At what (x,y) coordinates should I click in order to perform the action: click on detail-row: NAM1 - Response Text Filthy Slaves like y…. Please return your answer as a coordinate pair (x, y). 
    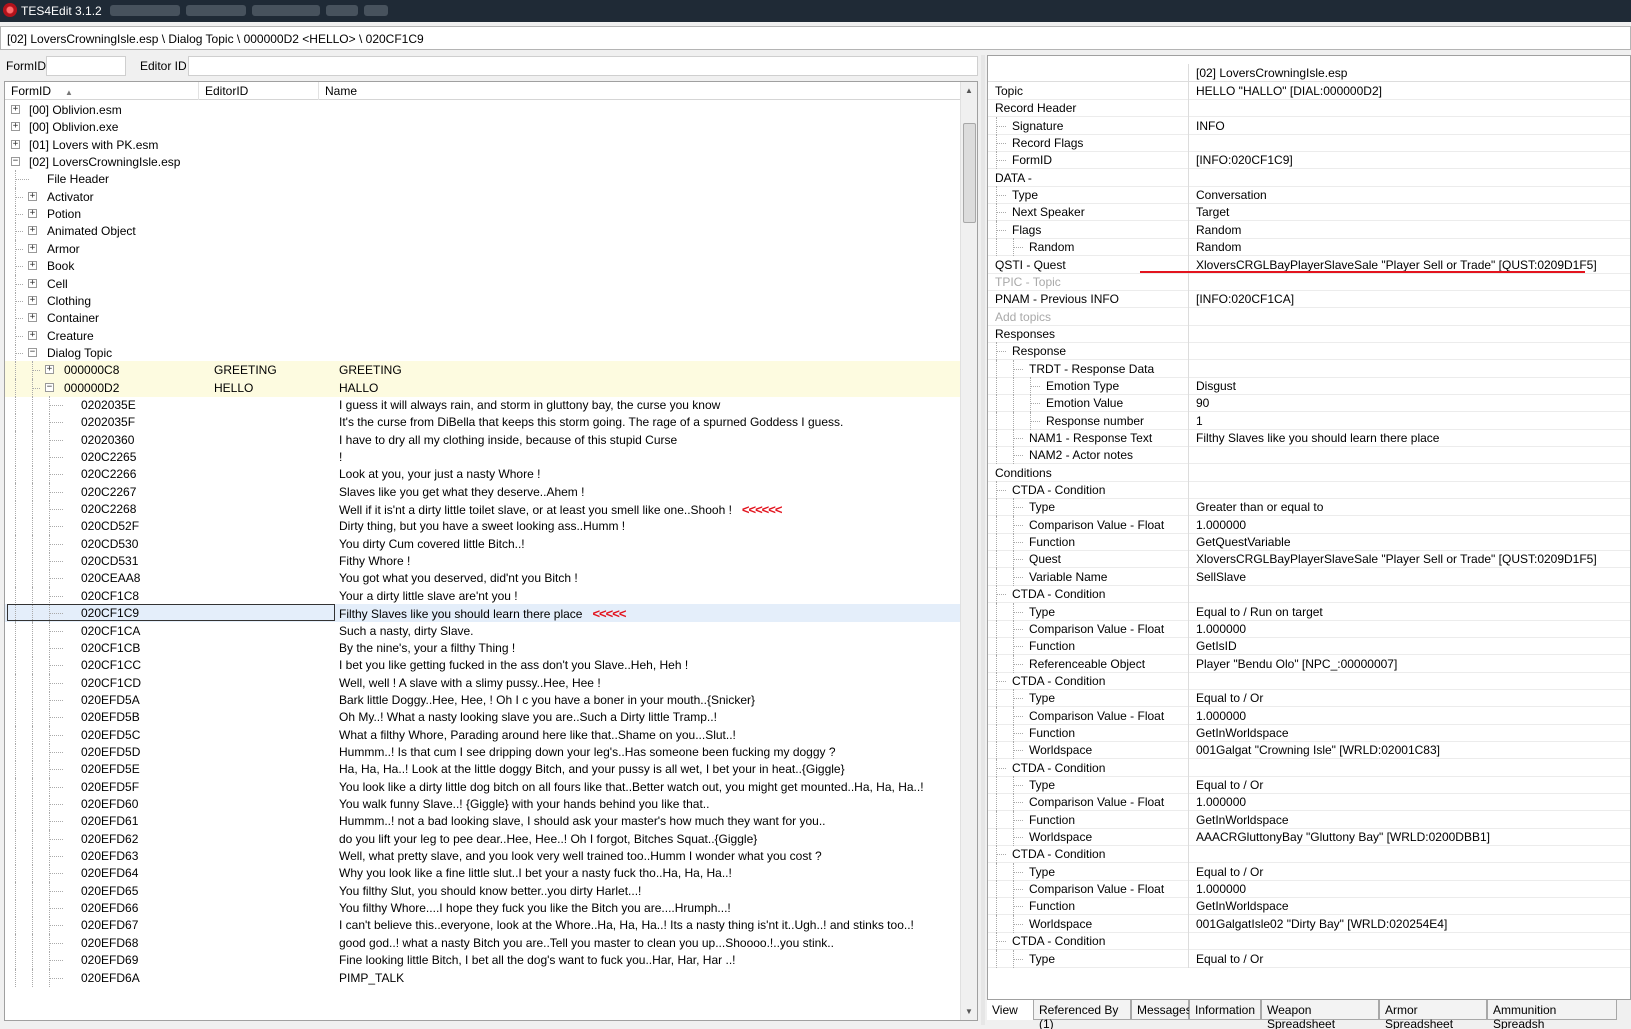
    Looking at the image, I should click on (1309, 438).